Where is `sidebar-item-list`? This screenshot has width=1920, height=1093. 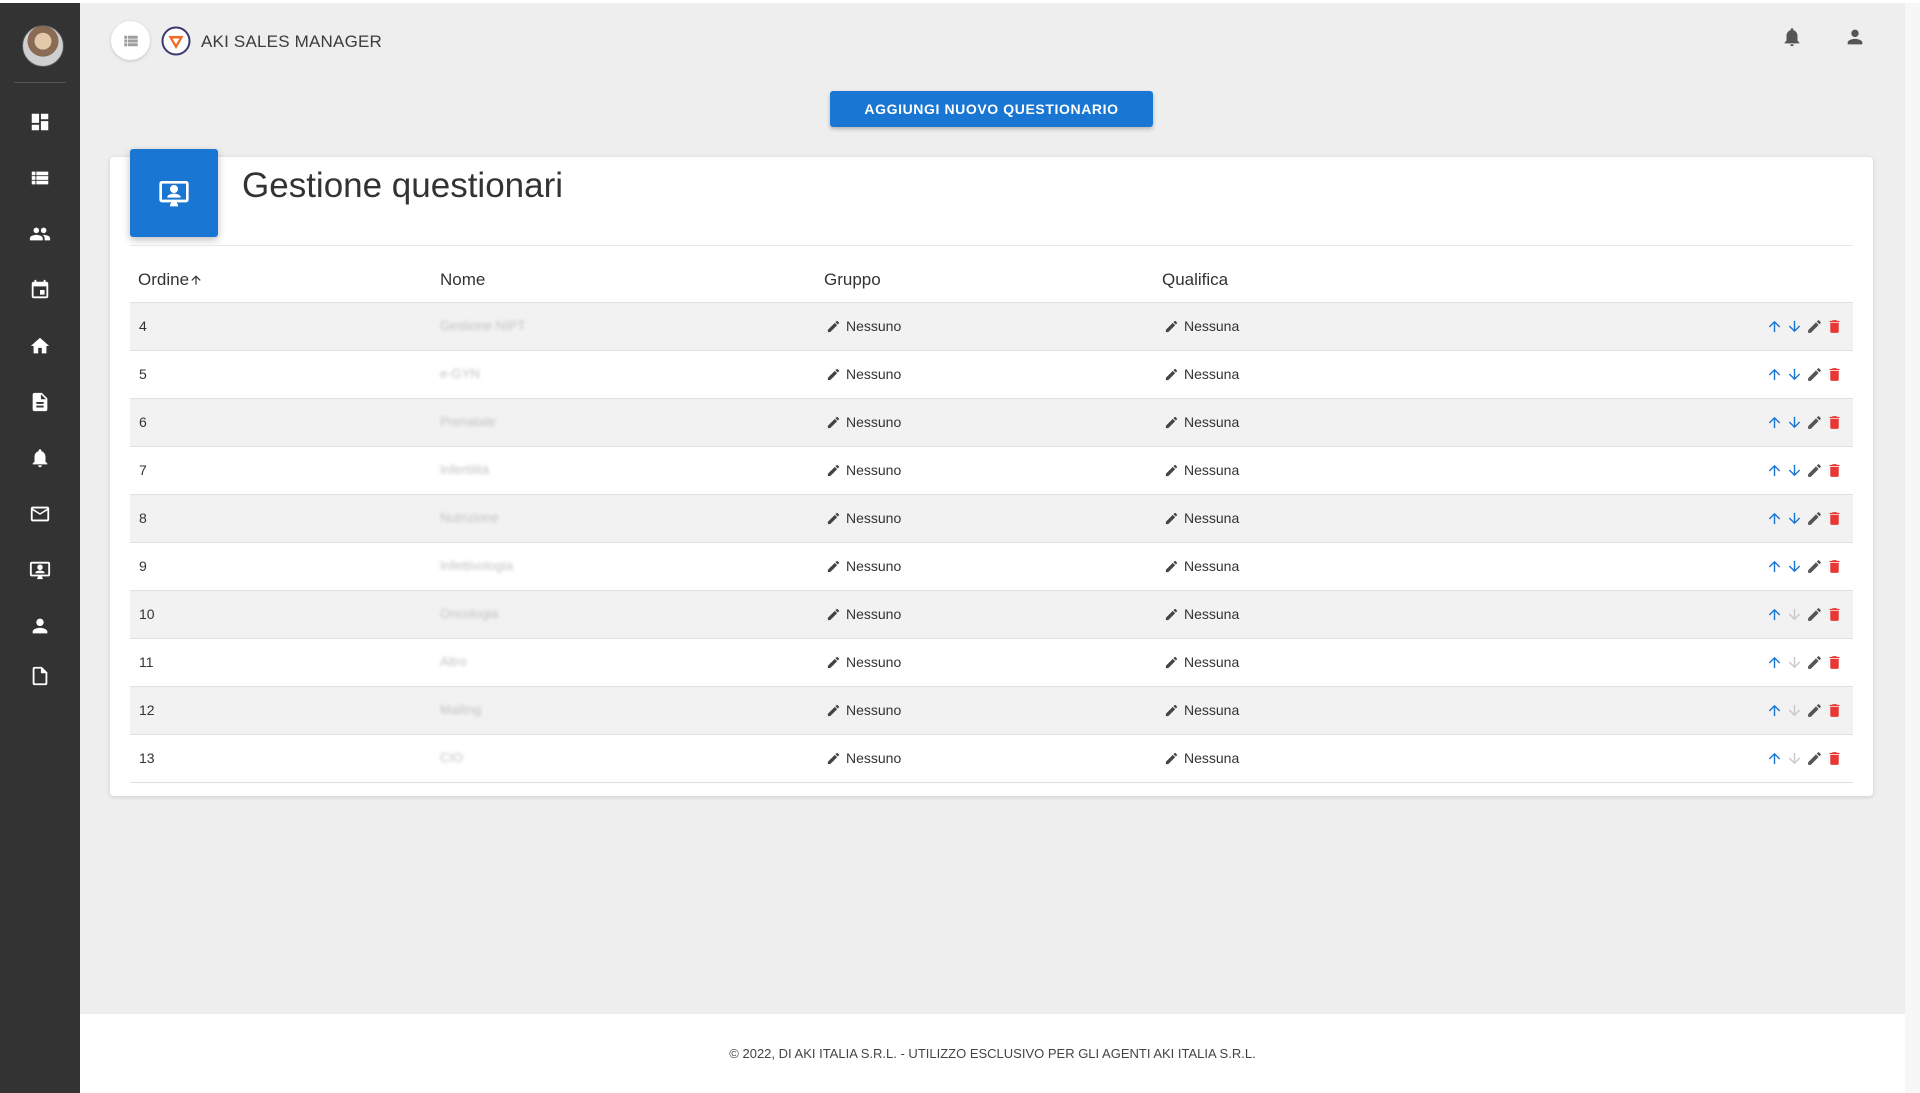 sidebar-item-list is located at coordinates (40, 178).